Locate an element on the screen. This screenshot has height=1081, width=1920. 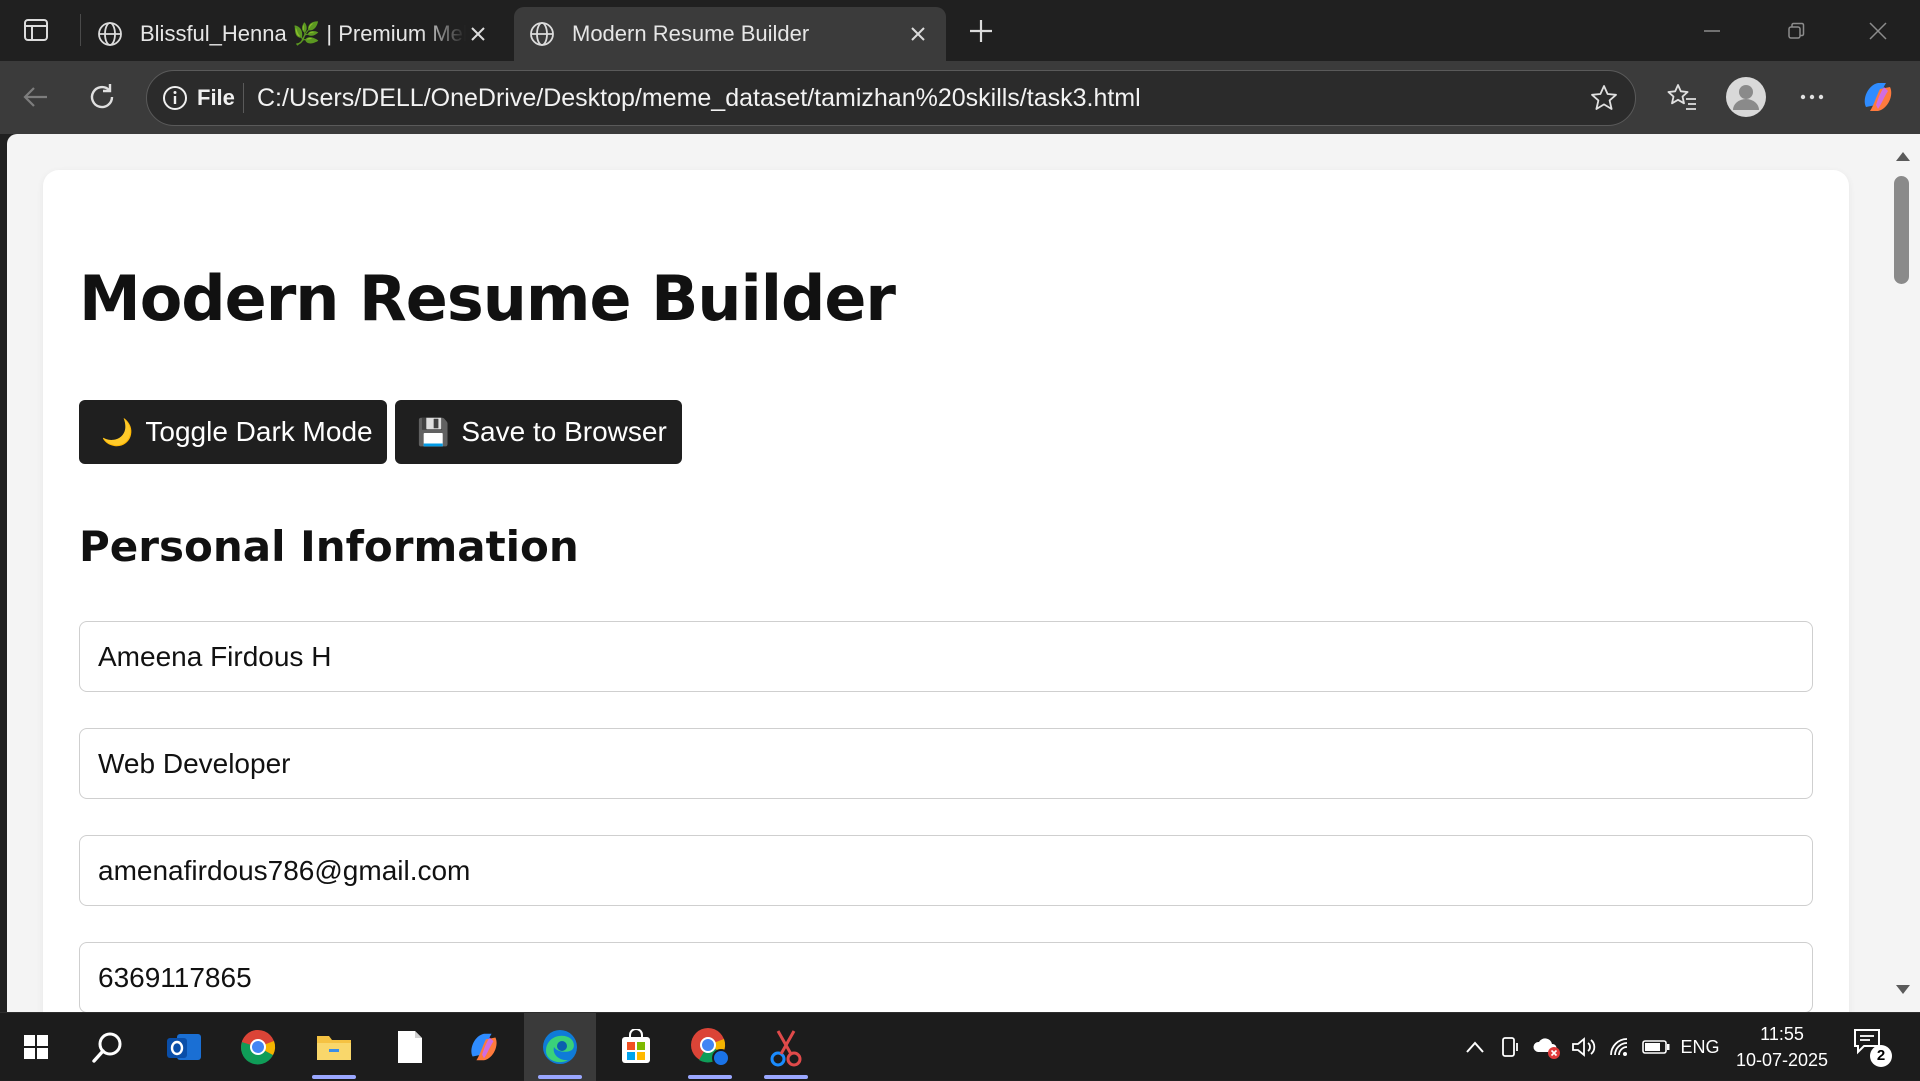
tab-title: Blissful_Henna 🌿 | Premium Meh is located at coordinates (303, 33).